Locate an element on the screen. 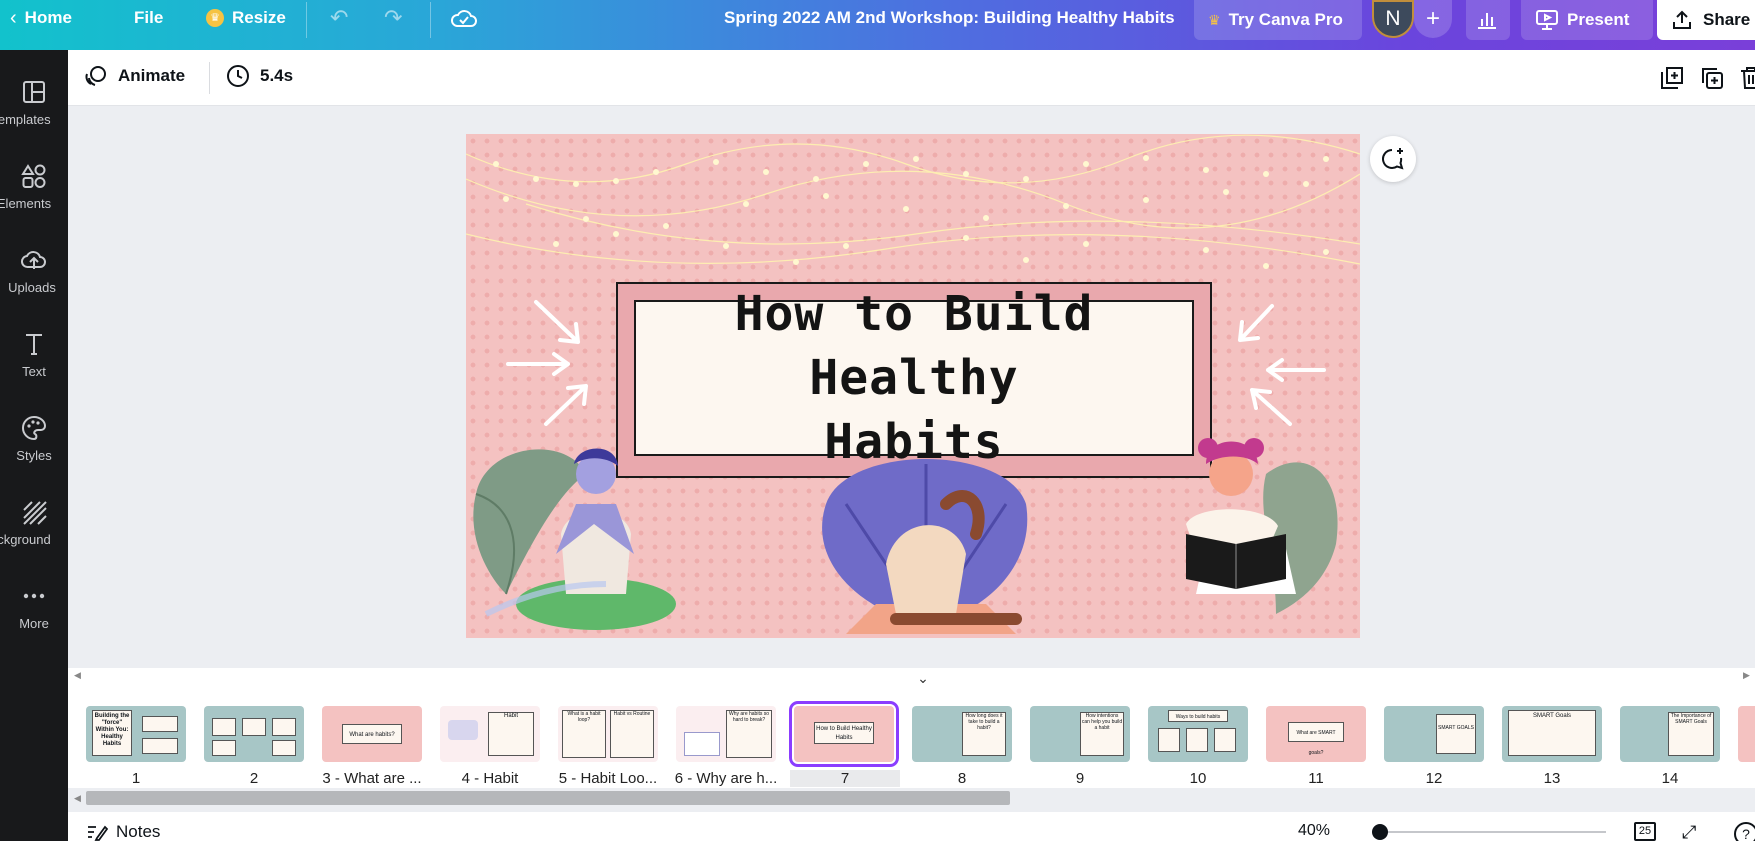 The image size is (1755, 841). present-icon is located at coordinates (1547, 20).